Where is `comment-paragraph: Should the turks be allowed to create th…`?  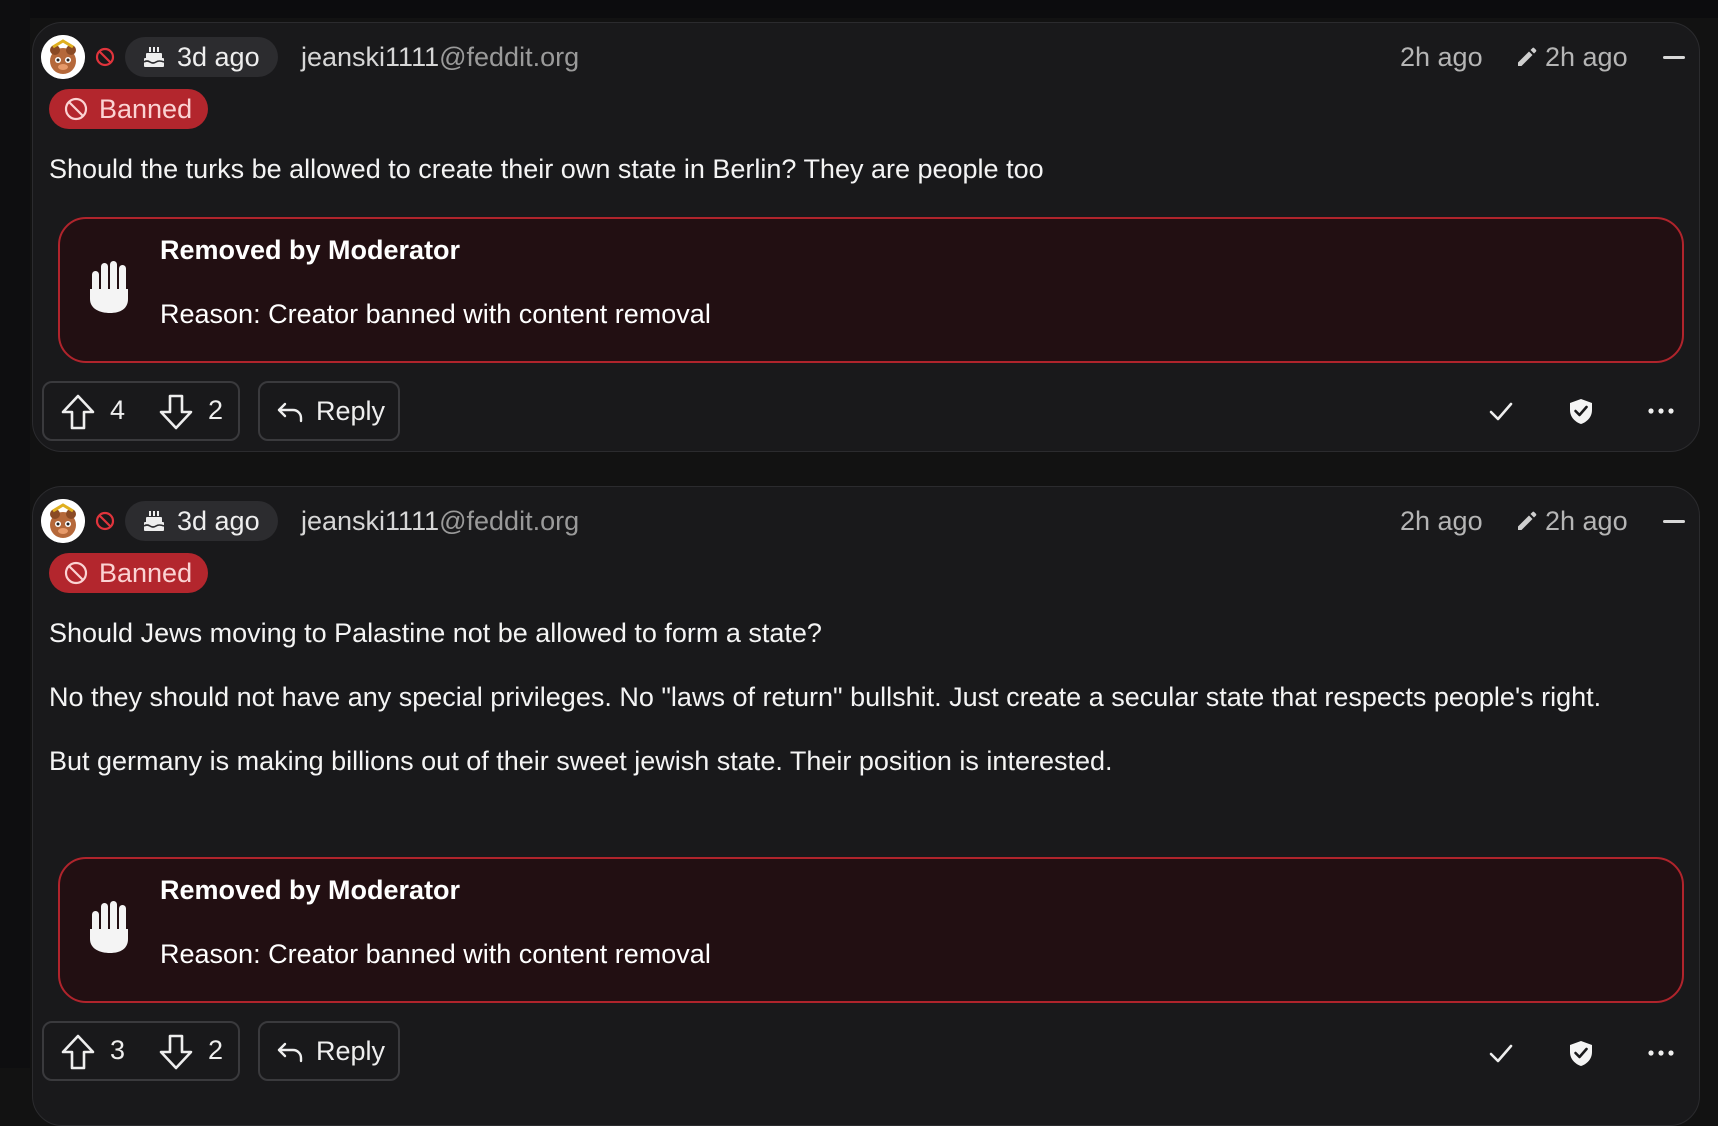
comment-paragraph: Should the turks be allowed to create th… is located at coordinates (546, 169).